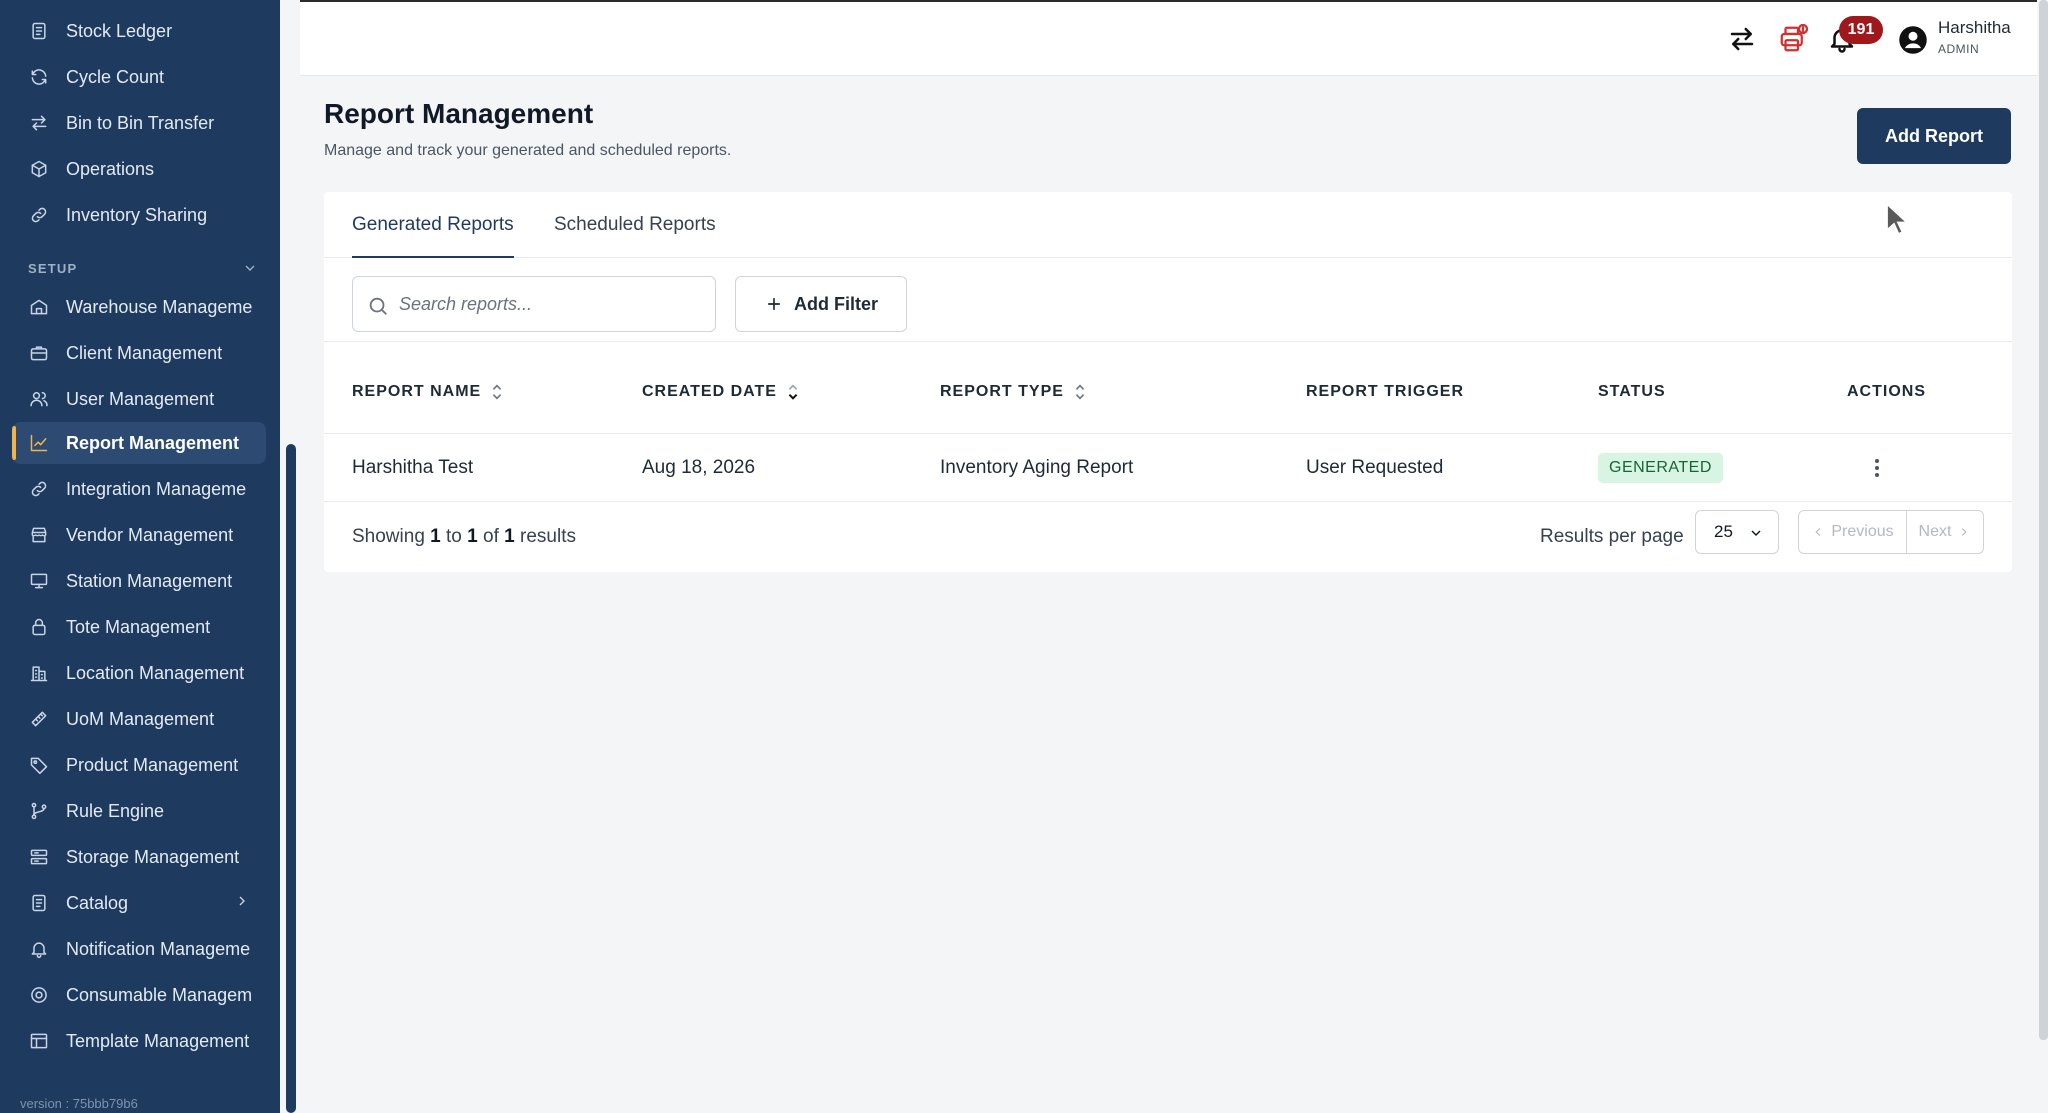  Describe the element at coordinates (1168, 38) in the screenshot. I see `topbar: 191 Harshitha ADMIN` at that location.